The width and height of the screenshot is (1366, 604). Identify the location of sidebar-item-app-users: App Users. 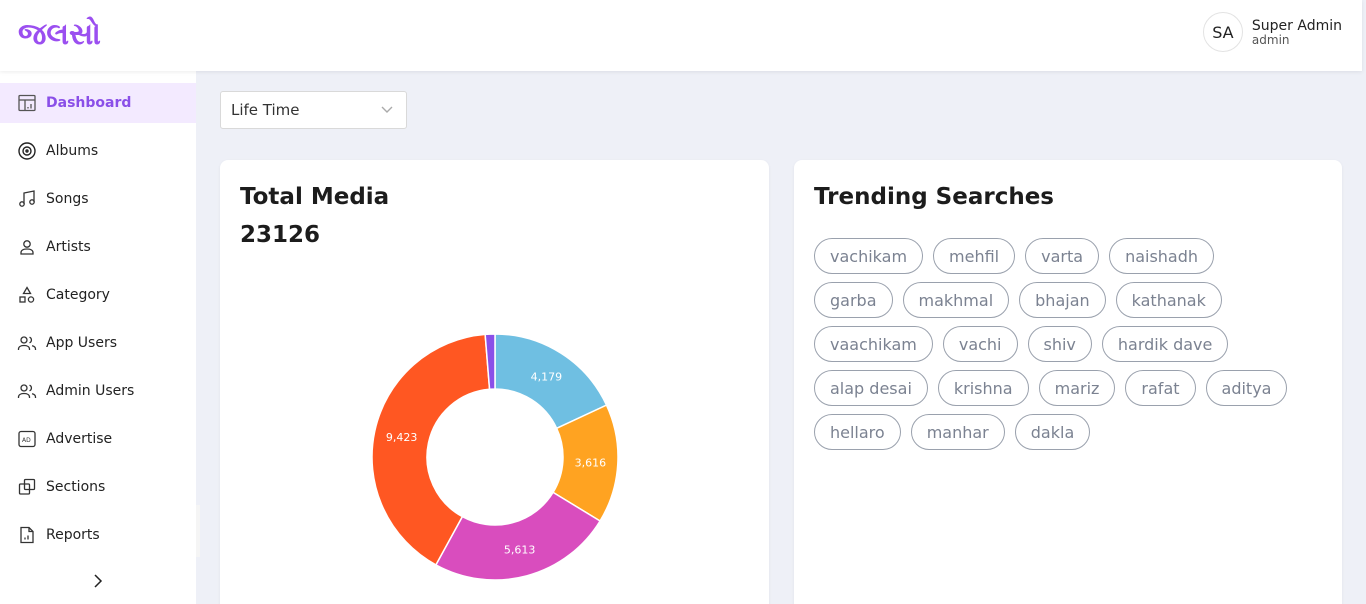
(98, 343).